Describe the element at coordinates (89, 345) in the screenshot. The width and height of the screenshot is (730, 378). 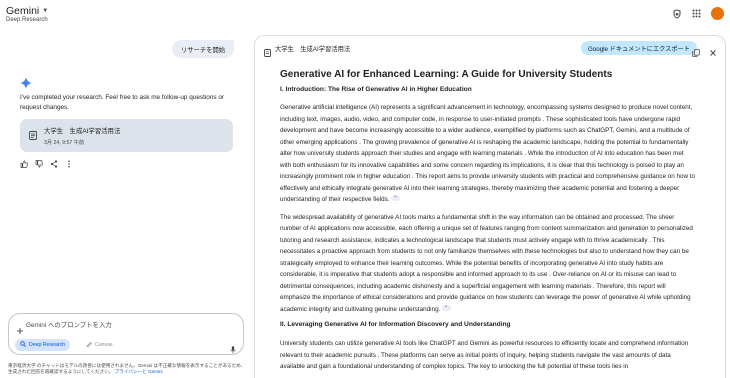
I see `canvas-icon` at that location.